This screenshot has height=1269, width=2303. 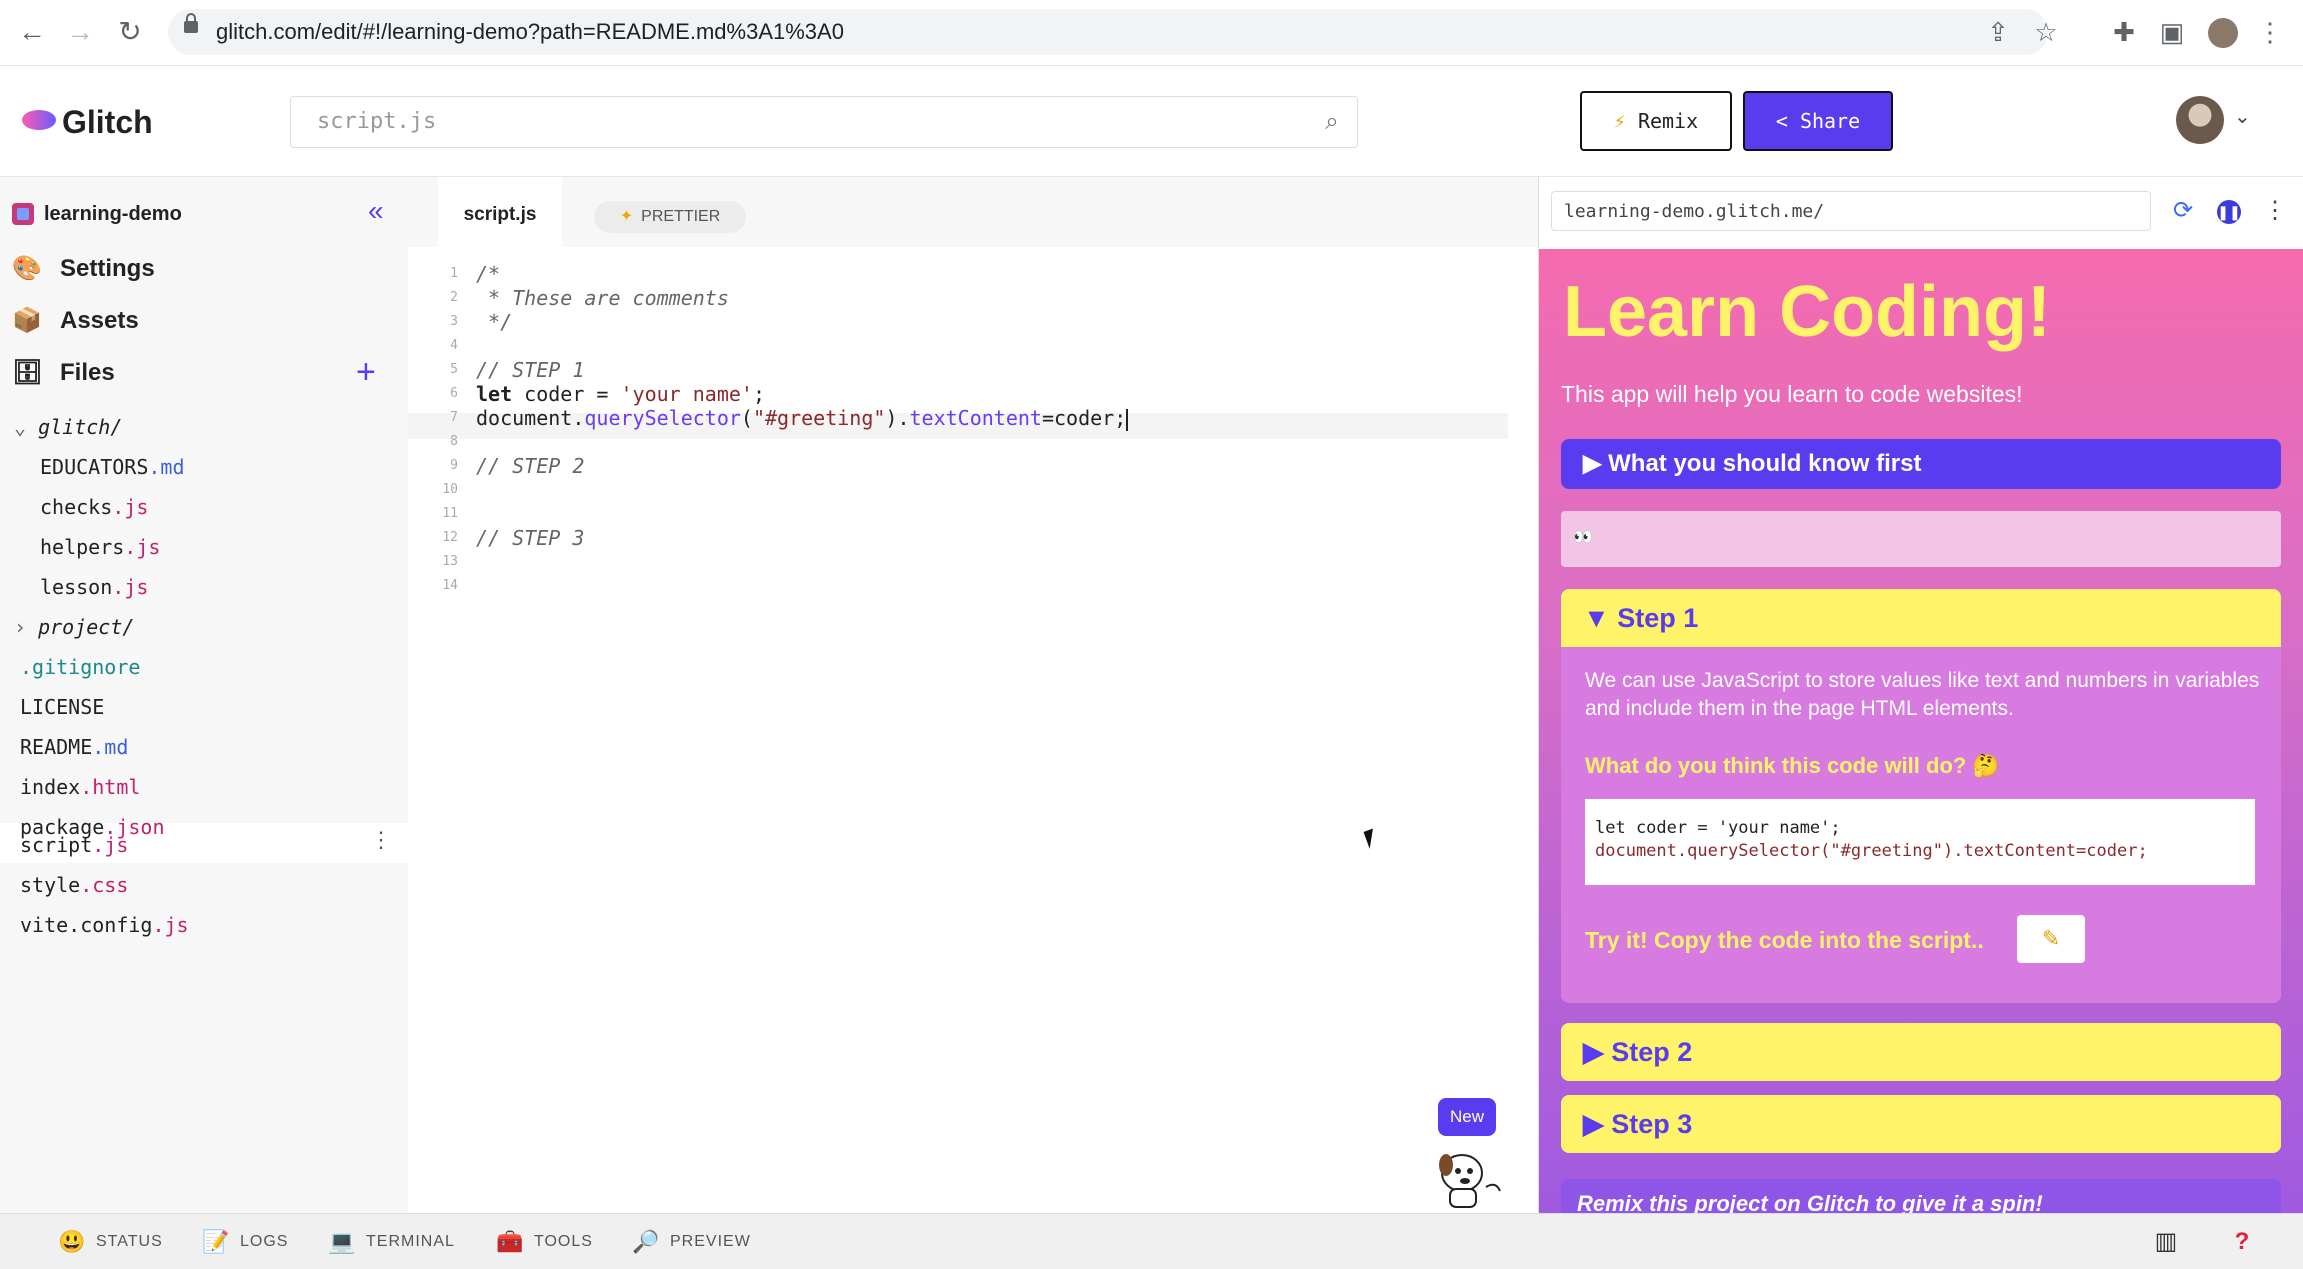 I want to click on line-number: 9, so click(x=454, y=465).